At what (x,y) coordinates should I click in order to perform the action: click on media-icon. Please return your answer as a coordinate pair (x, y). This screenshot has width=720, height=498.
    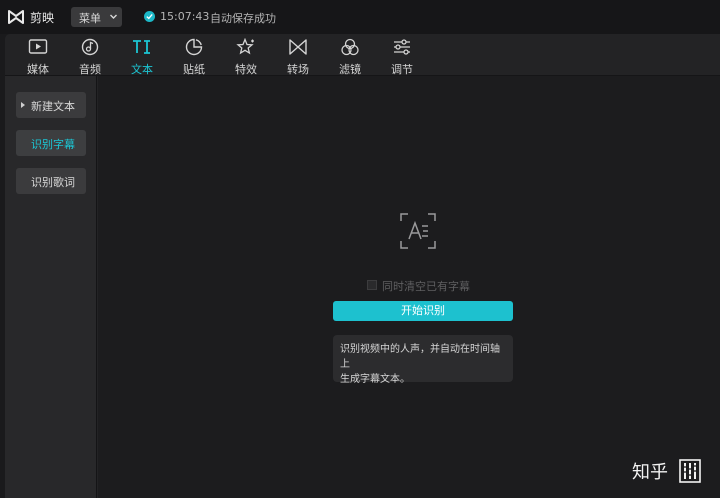
    Looking at the image, I should click on (38, 46).